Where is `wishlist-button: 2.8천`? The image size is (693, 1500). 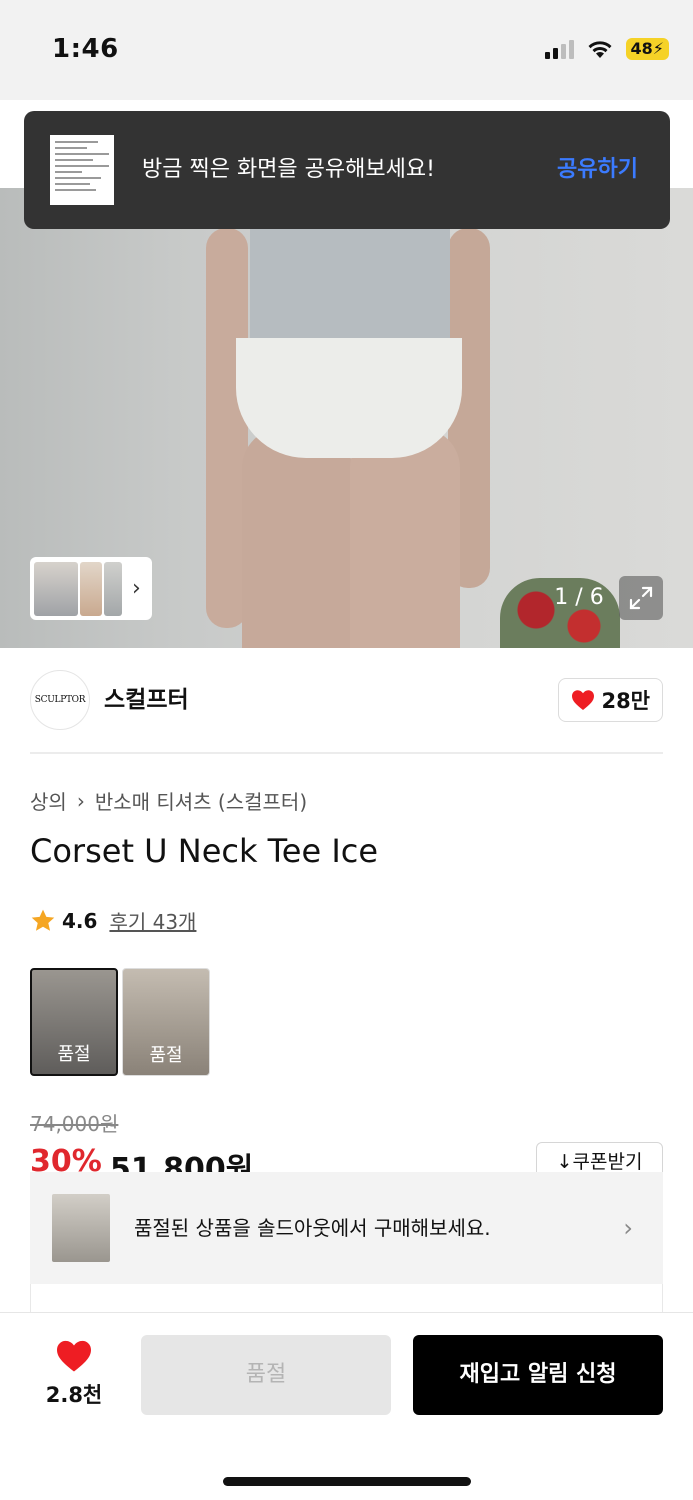
wishlist-button: 2.8천 is located at coordinates (74, 1374).